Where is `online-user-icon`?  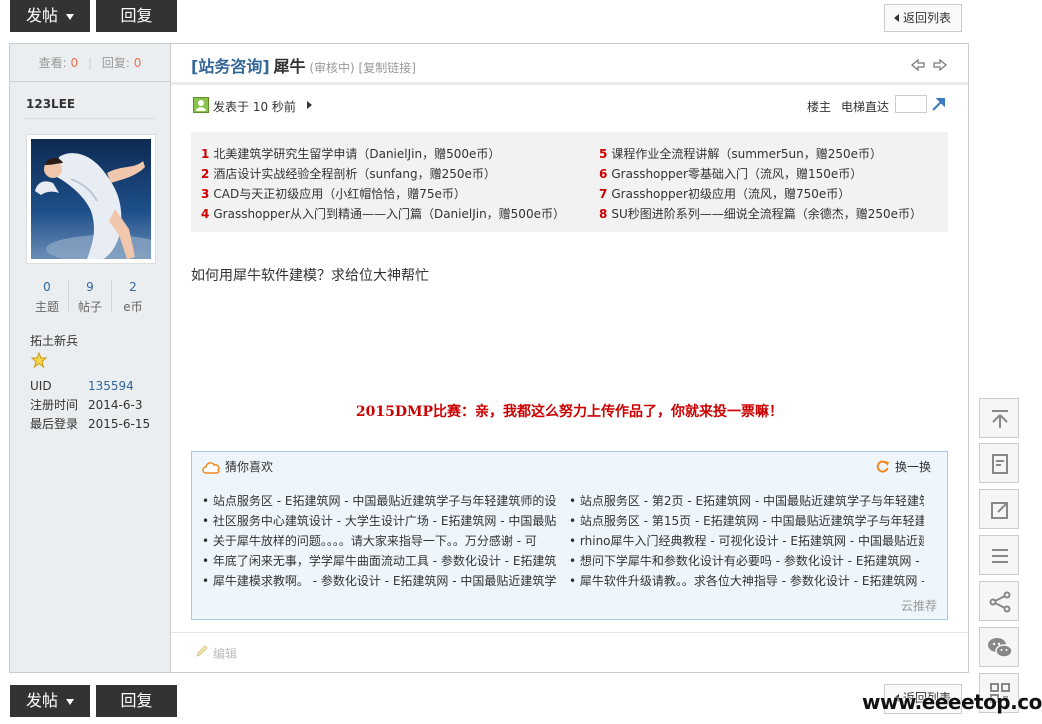 online-user-icon is located at coordinates (201, 105).